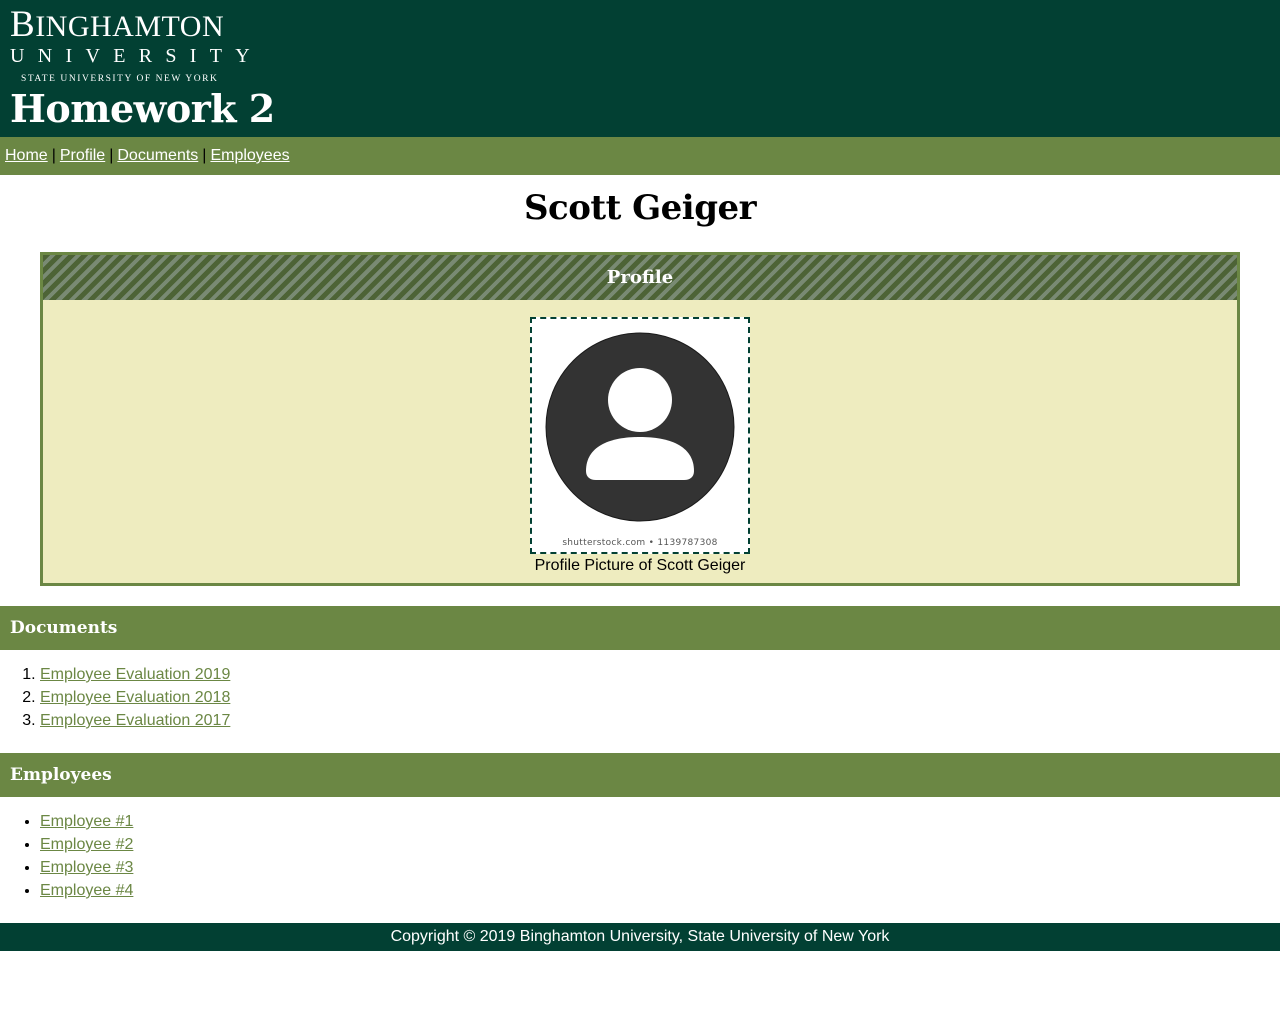 The height and width of the screenshot is (1024, 1280). Describe the element at coordinates (660, 720) in the screenshot. I see `list-item: Employee Evaluation 2017` at that location.